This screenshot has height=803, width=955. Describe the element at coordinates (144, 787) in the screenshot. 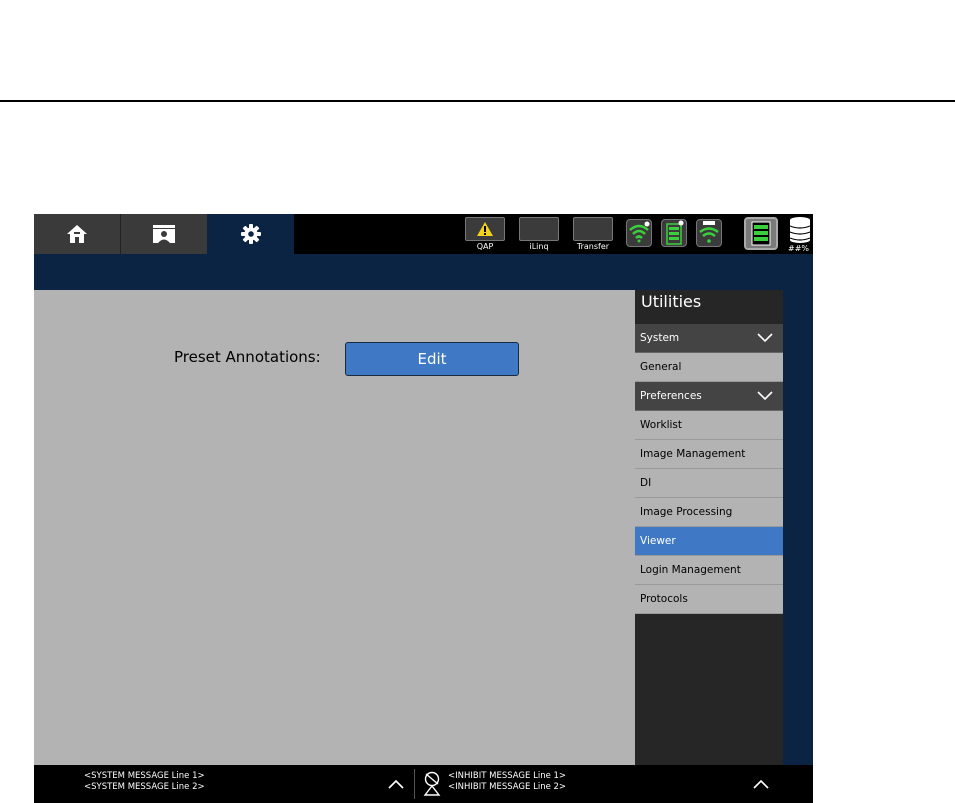

I see `system-message-line2: <SYSTEM MESSAGE Line 2>` at that location.